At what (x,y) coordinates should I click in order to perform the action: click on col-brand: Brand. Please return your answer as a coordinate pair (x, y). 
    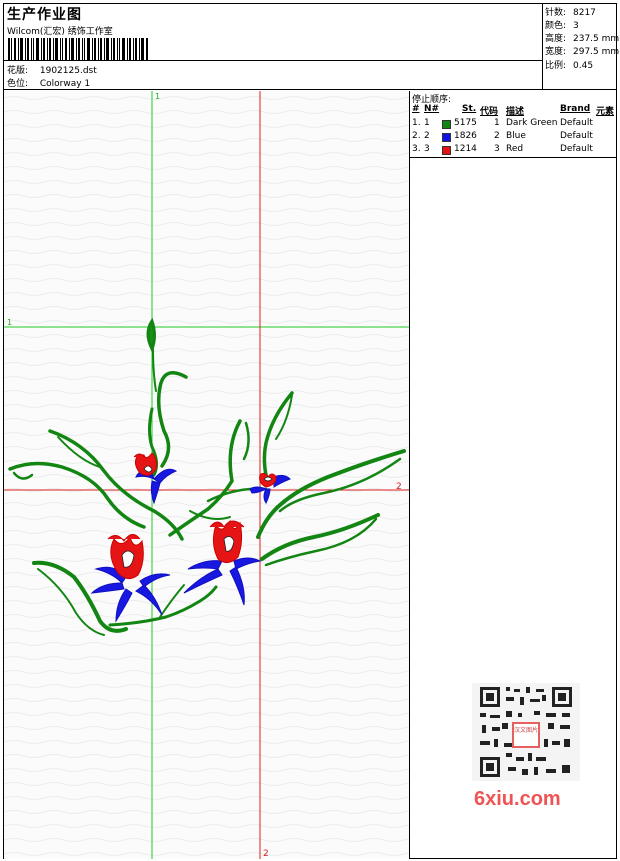
    Looking at the image, I should click on (575, 109).